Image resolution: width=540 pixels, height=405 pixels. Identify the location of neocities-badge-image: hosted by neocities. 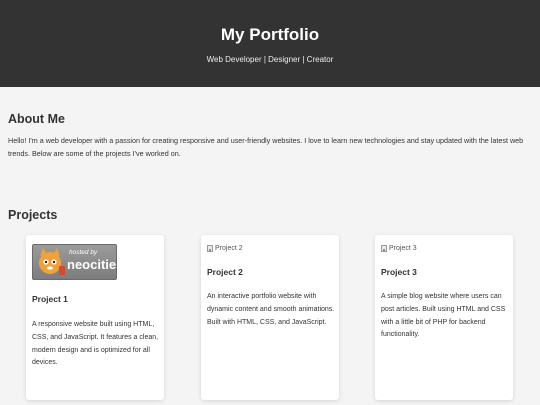
(77, 262).